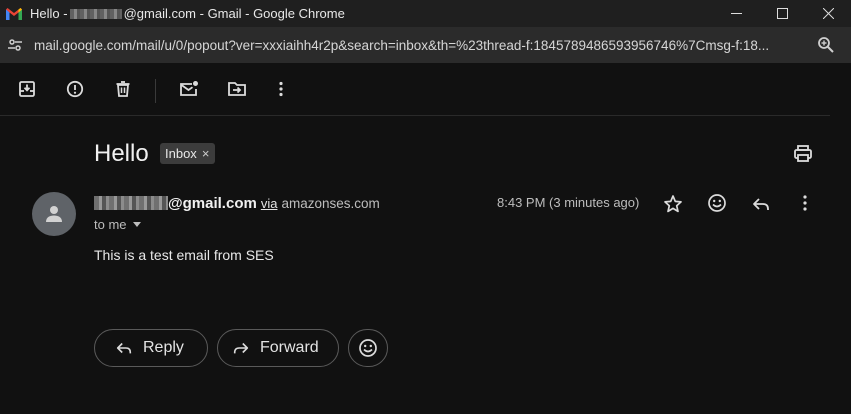 The height and width of the screenshot is (414, 851). I want to click on more-vert-icon, so click(805, 203).